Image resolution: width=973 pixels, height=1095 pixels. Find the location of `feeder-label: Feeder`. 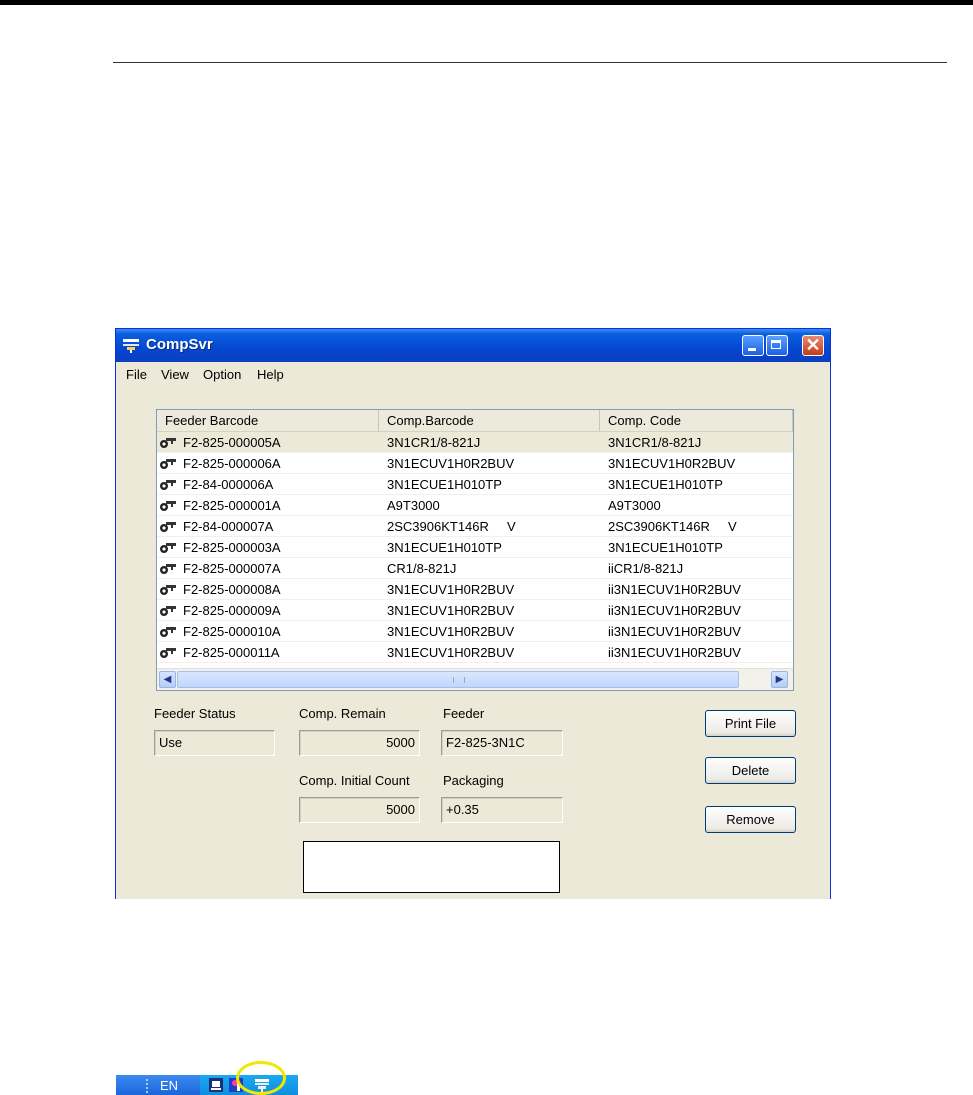

feeder-label: Feeder is located at coordinates (464, 713).